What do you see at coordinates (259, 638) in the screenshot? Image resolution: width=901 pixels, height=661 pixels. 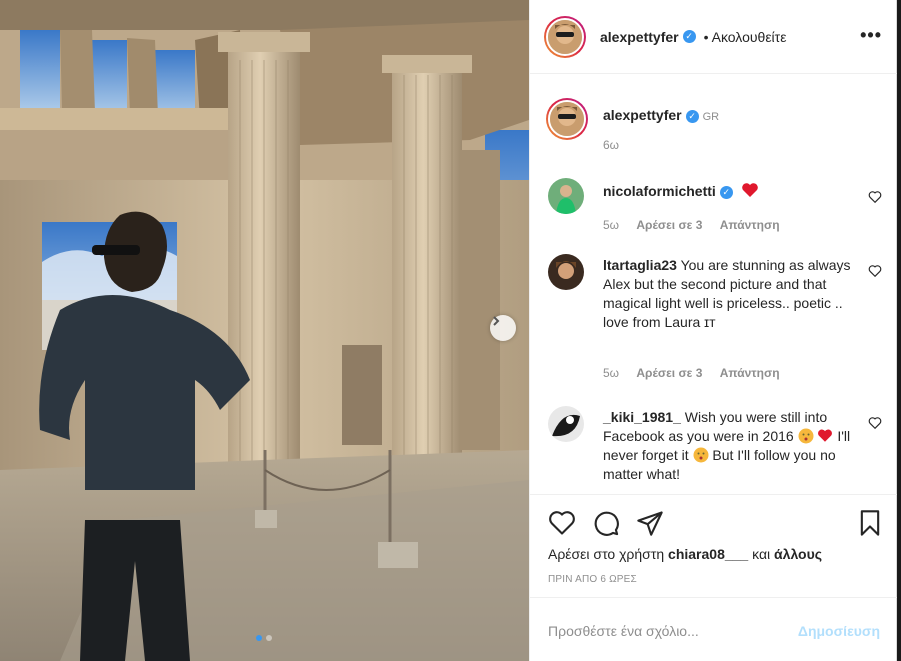 I see `carousel-dot-active` at bounding box center [259, 638].